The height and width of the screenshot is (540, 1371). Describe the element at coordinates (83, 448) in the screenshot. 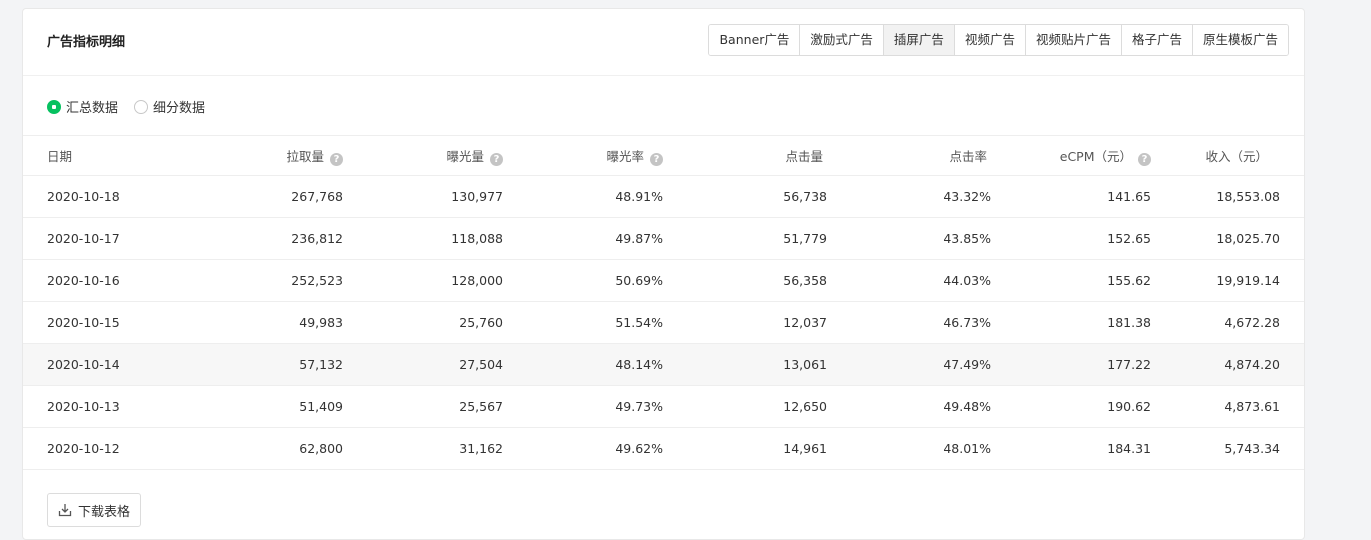

I see `cell-date: 2020-10-12` at that location.